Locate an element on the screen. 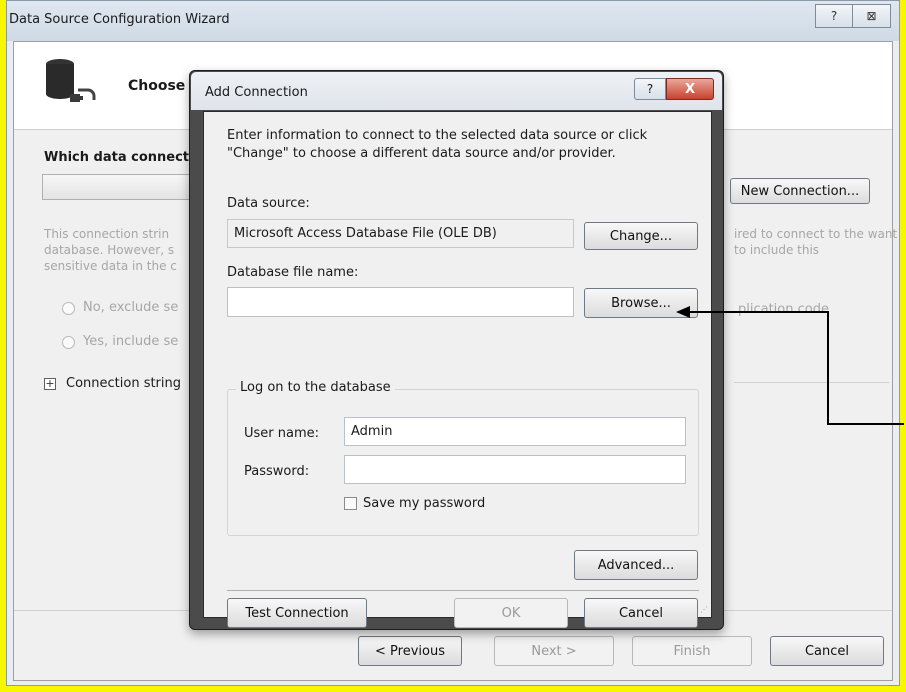  annotation-arrowhead-icon is located at coordinates (683, 312).